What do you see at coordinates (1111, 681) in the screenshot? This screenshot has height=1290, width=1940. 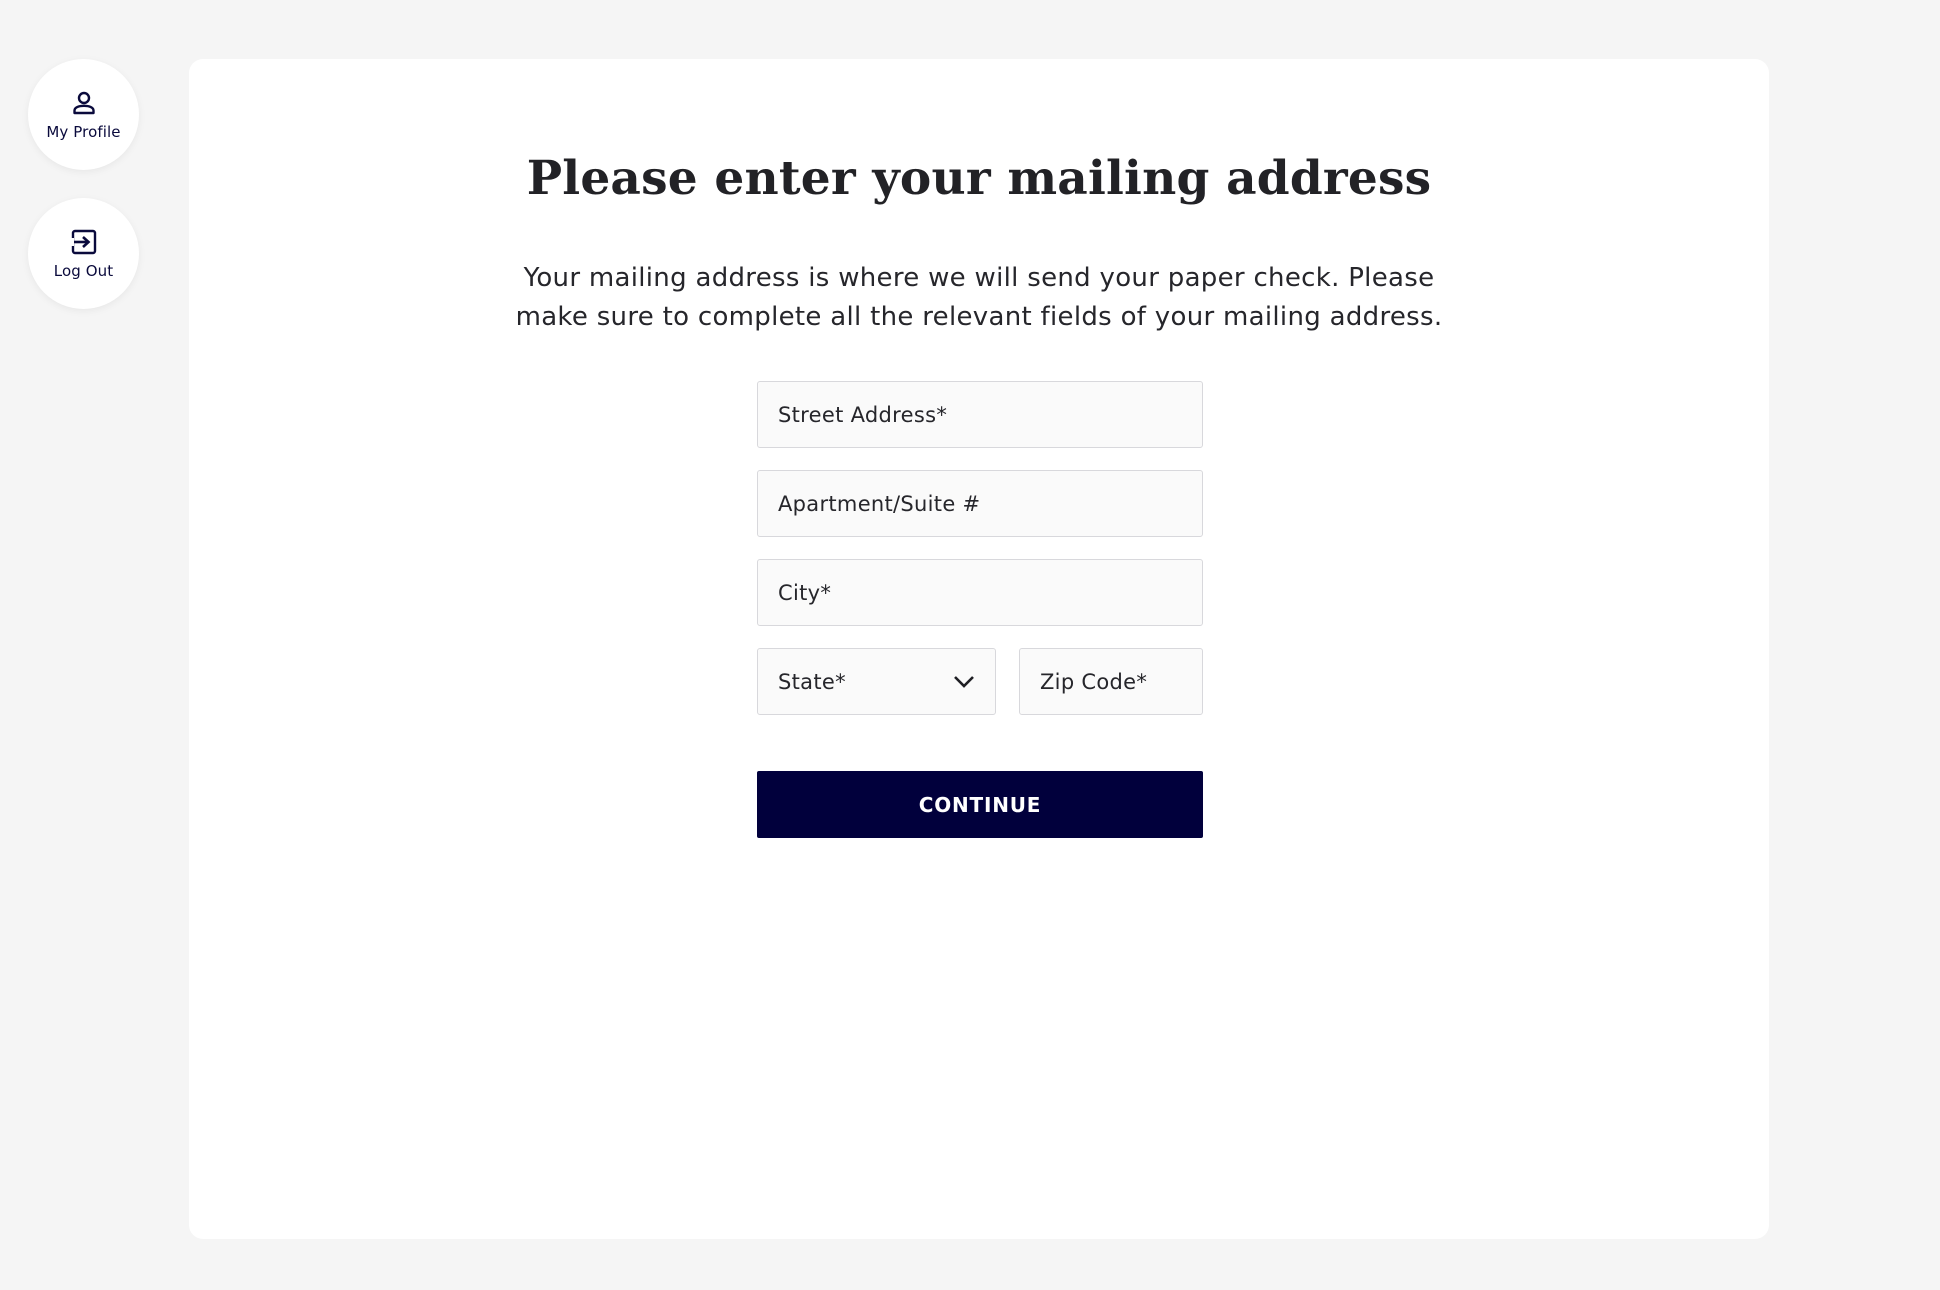 I see `zip-code-input` at bounding box center [1111, 681].